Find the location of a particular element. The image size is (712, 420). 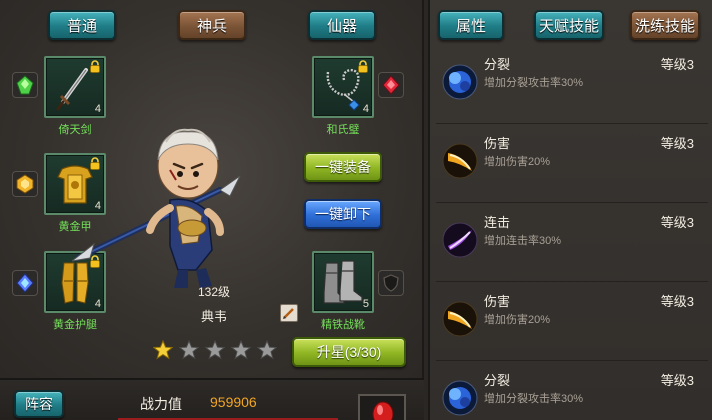

purple-slash-icon is located at coordinates (460, 240).